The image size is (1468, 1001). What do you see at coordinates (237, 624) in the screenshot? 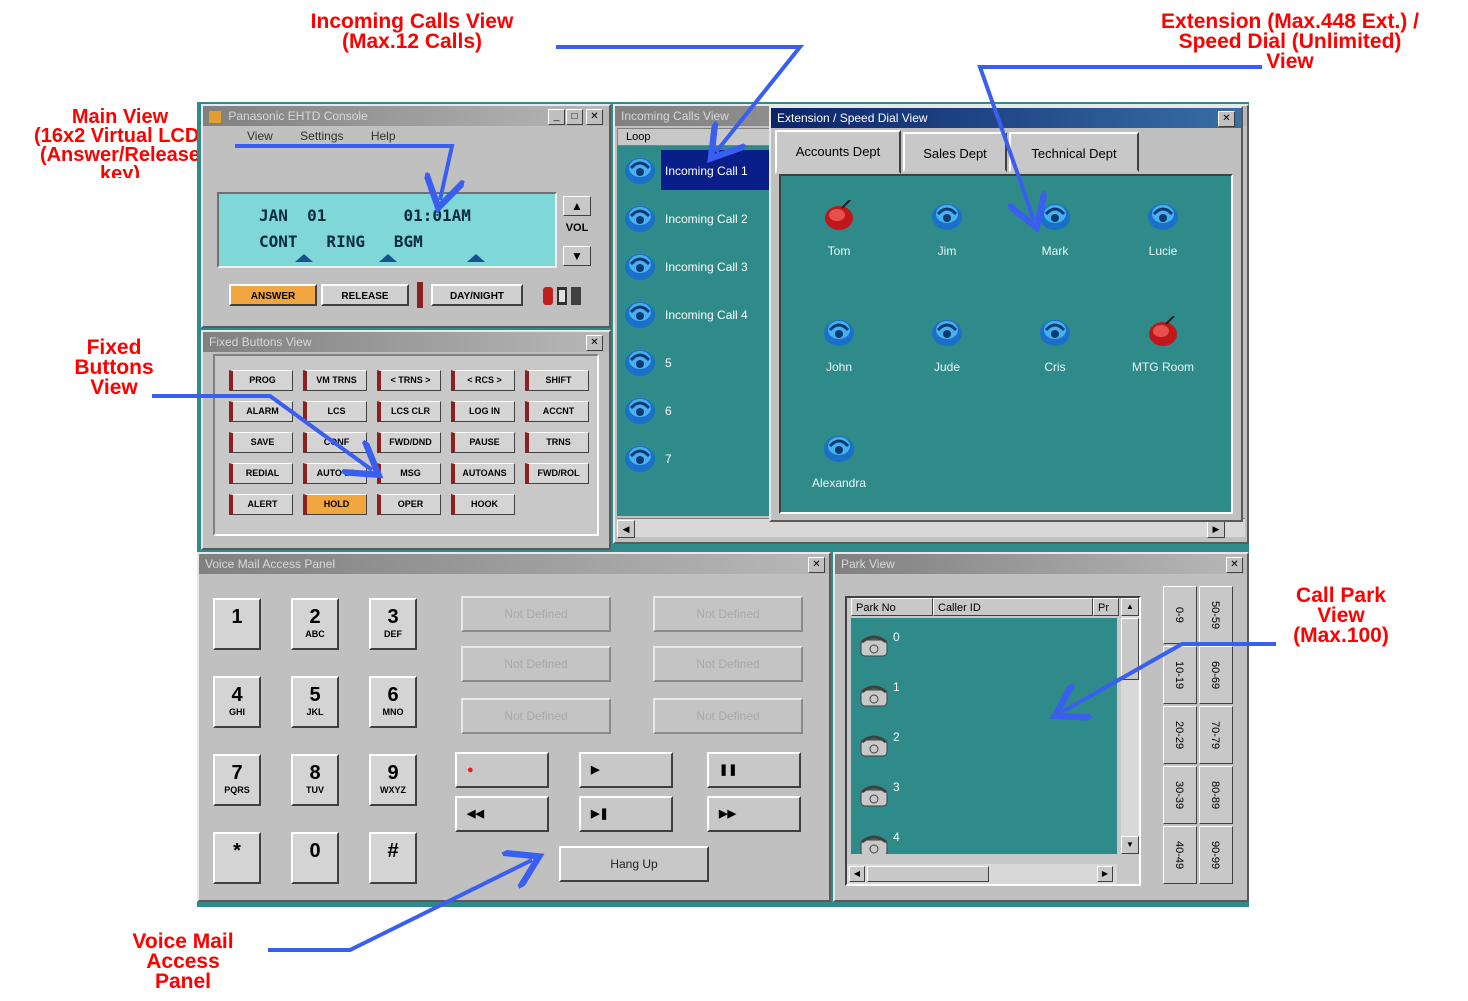
I see `dial-key: 1` at bounding box center [237, 624].